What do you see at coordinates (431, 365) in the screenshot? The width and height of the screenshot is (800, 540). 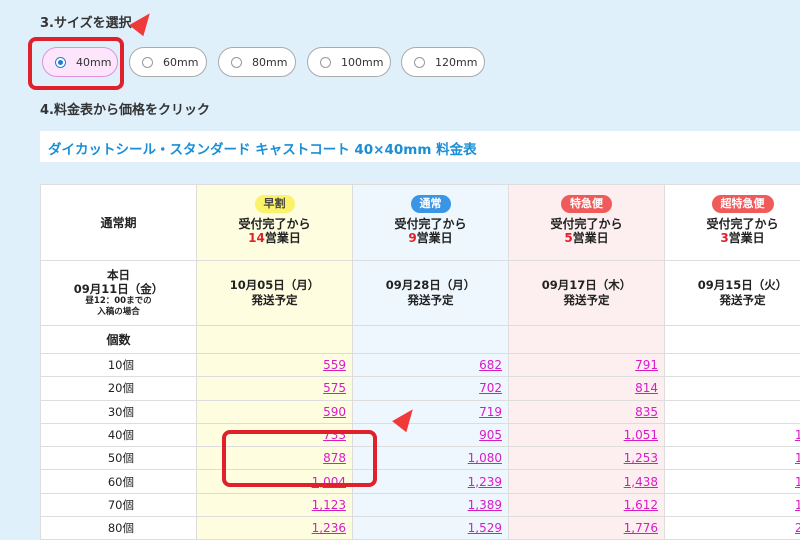 I see `price-link: 682` at bounding box center [431, 365].